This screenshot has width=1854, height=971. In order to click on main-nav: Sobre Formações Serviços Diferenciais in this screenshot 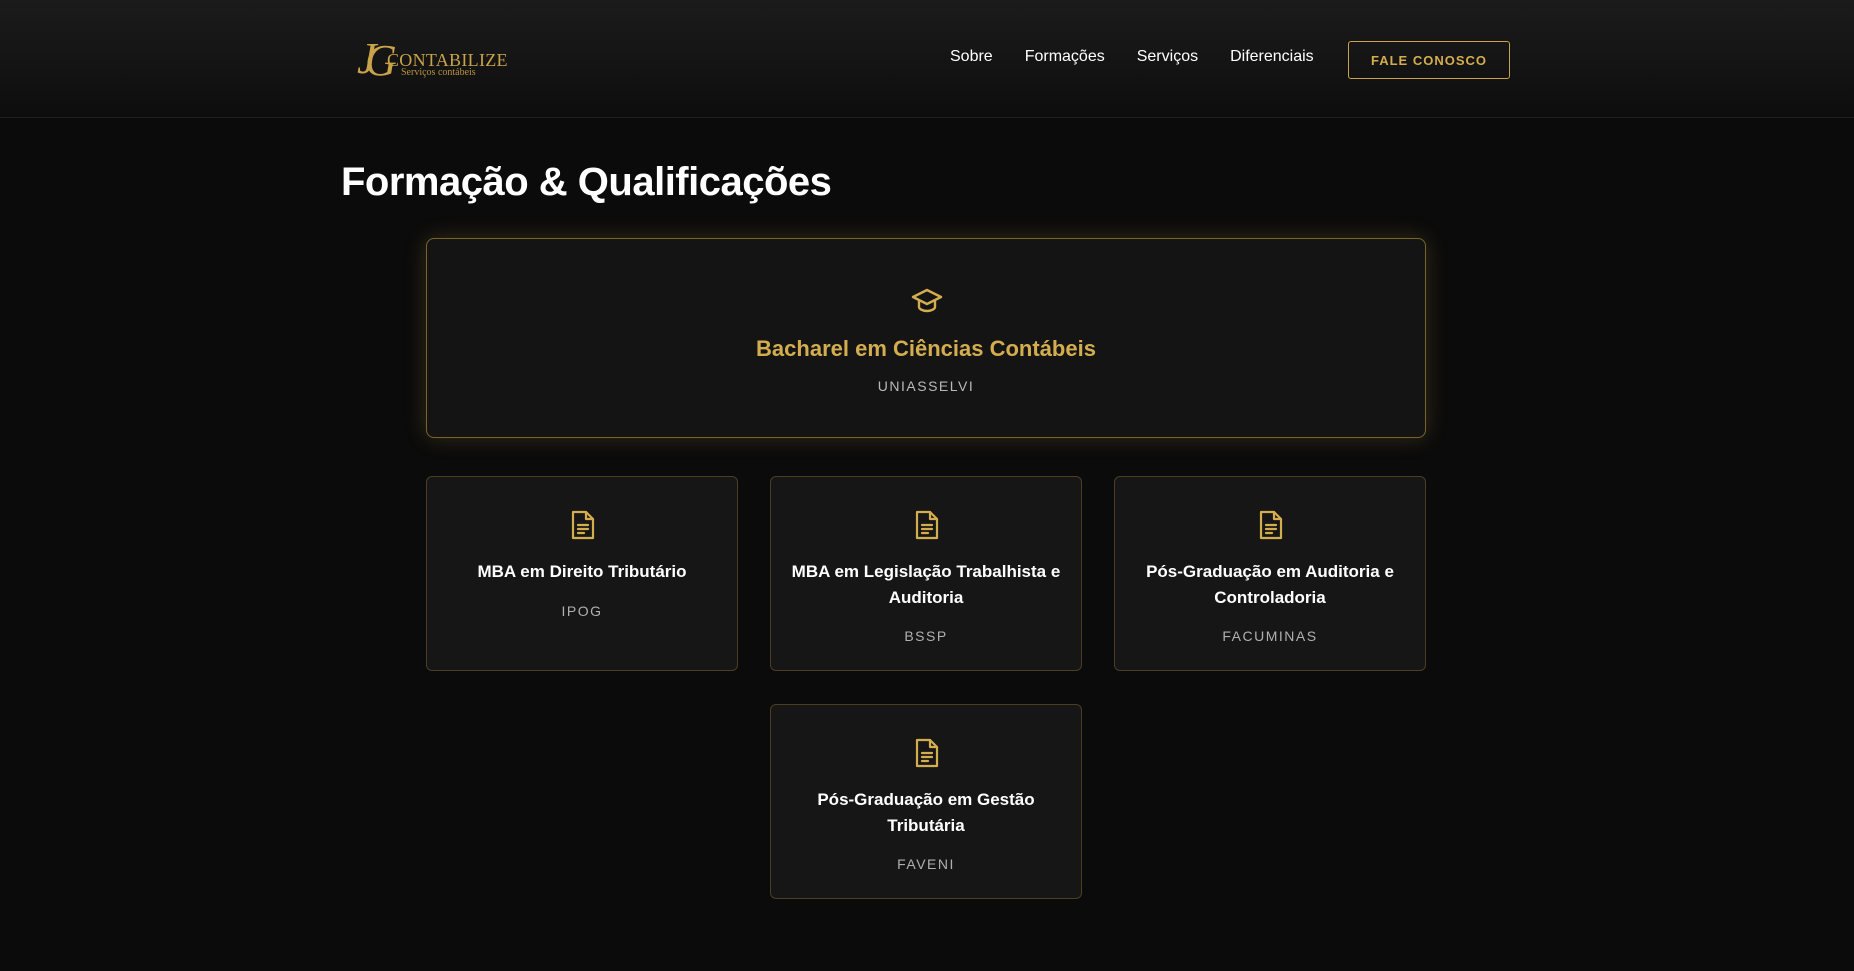, I will do `click(1148, 57)`.